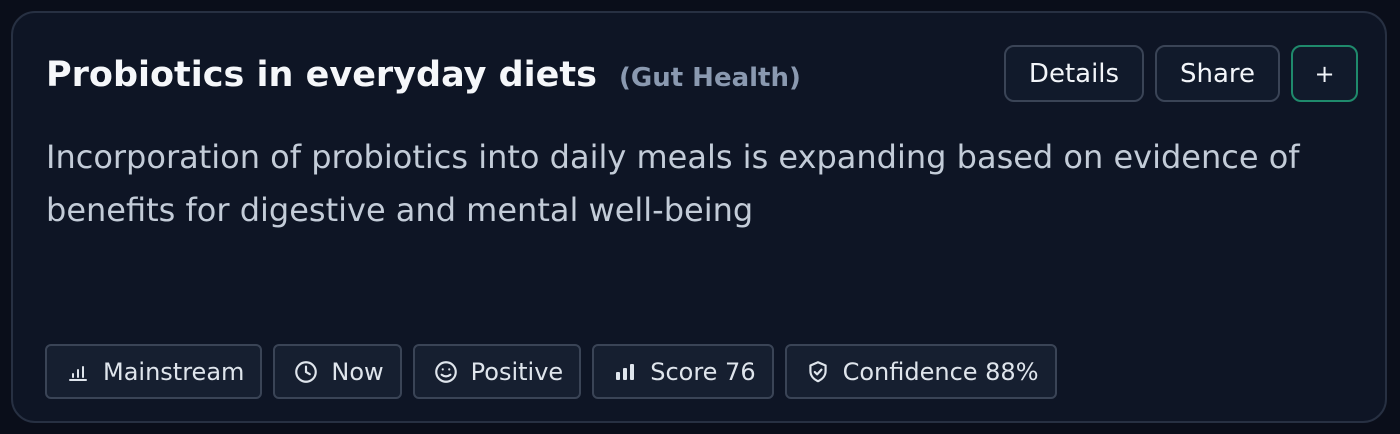 Image resolution: width=1400 pixels, height=434 pixels. I want to click on tag-label: Now, so click(357, 371).